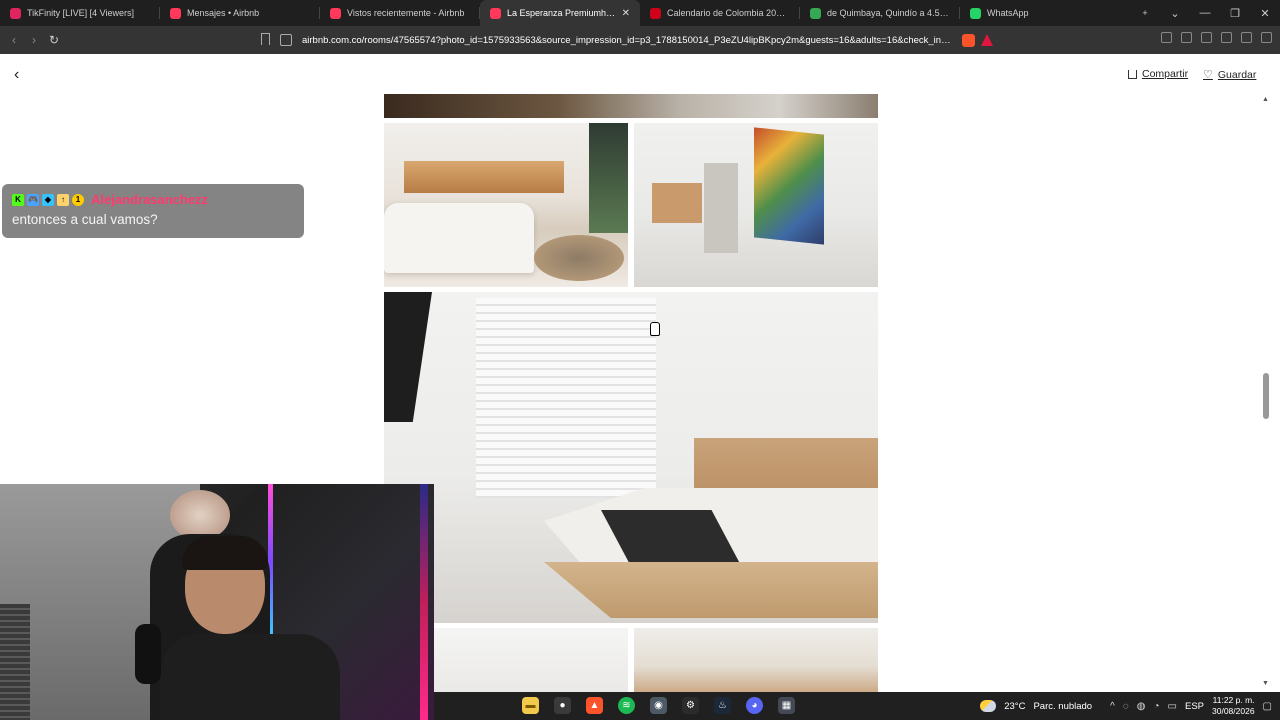 This screenshot has width=1280, height=720. Describe the element at coordinates (54, 40) in the screenshot. I see `reload-button: ↻` at that location.